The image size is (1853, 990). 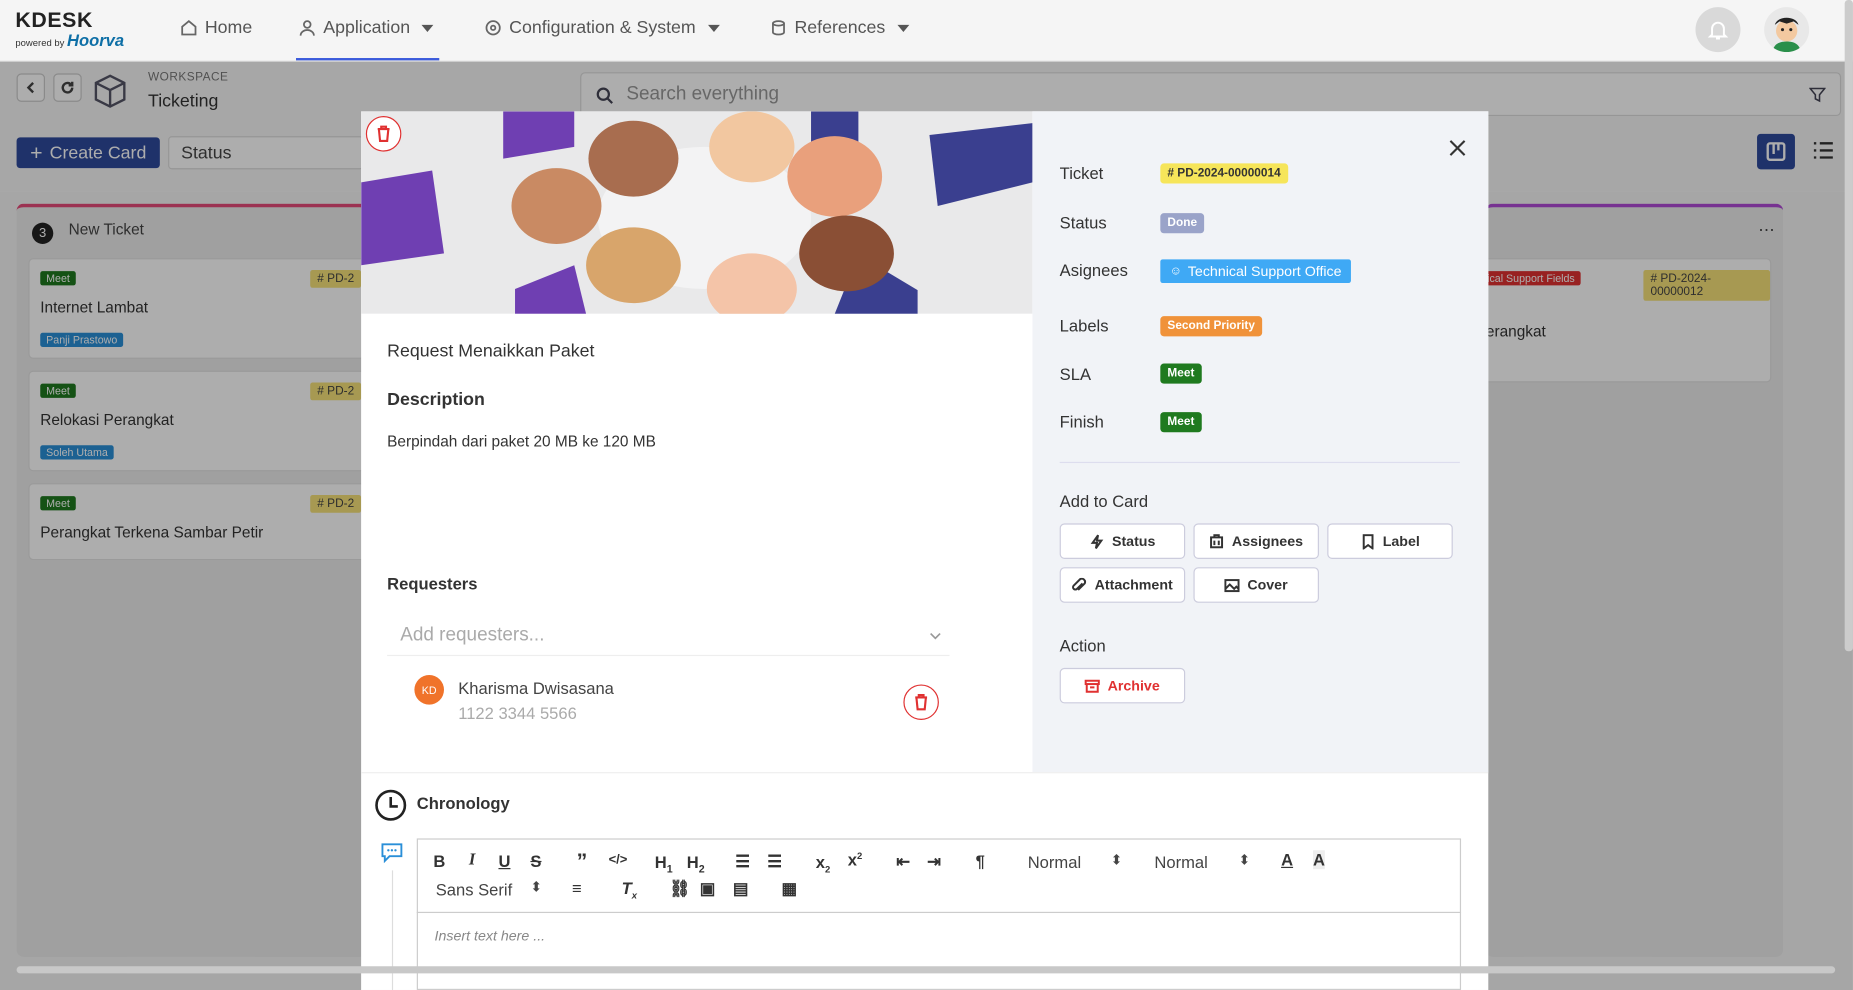 What do you see at coordinates (1081, 173) in the screenshot?
I see `field-label: Ticket` at bounding box center [1081, 173].